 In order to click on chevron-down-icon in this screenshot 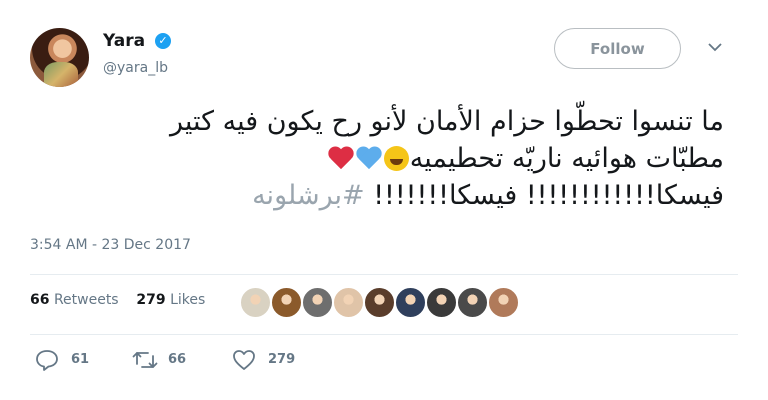, I will do `click(715, 47)`.